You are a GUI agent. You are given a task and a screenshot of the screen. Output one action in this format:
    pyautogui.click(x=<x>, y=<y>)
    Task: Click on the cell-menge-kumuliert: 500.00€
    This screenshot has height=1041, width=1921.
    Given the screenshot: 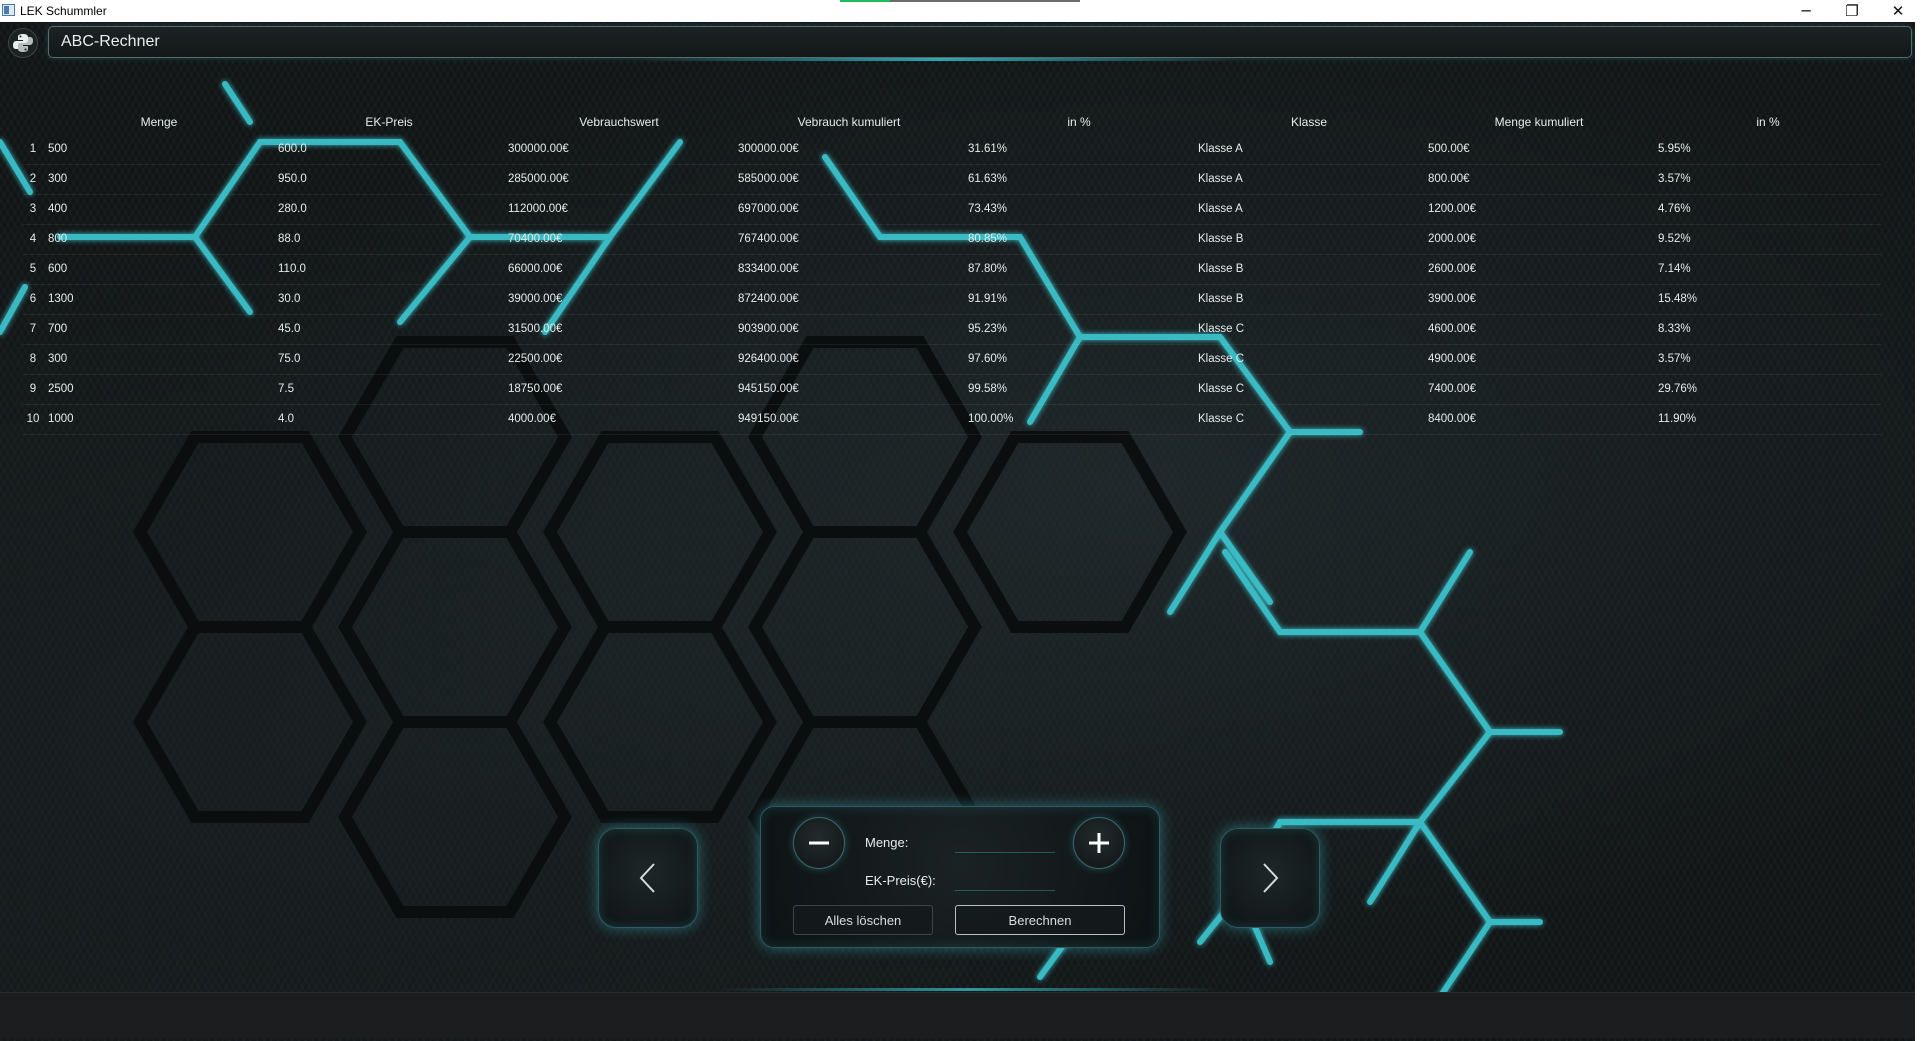 What is the action you would take?
    pyautogui.click(x=1539, y=149)
    